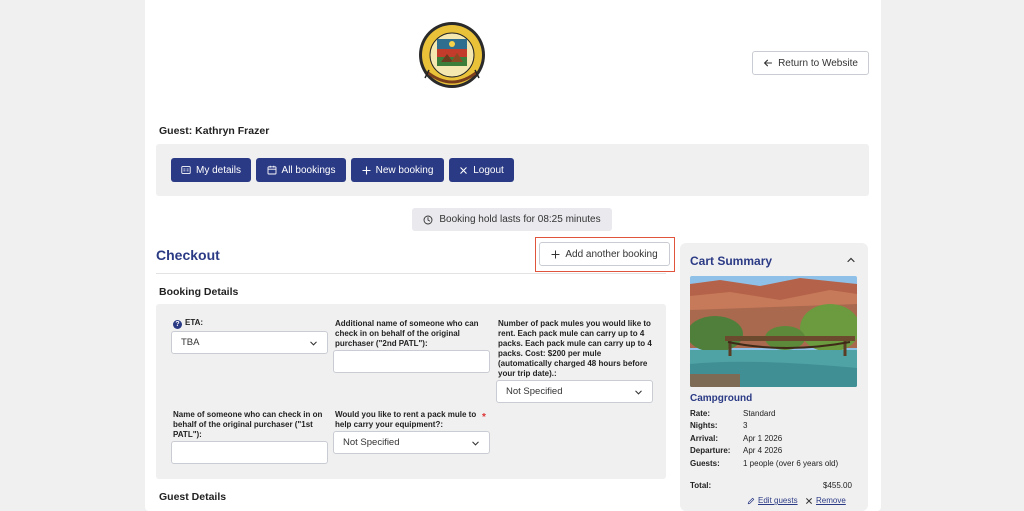 This screenshot has height=511, width=1024. Describe the element at coordinates (411, 442) in the screenshot. I see `rent-mule-select: Not Specified` at that location.